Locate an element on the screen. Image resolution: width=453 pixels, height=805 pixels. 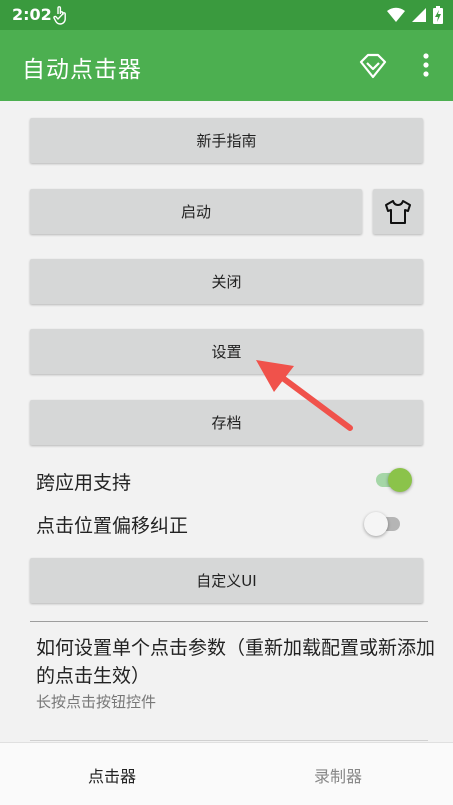
arrow-annotation is located at coordinates (304, 395).